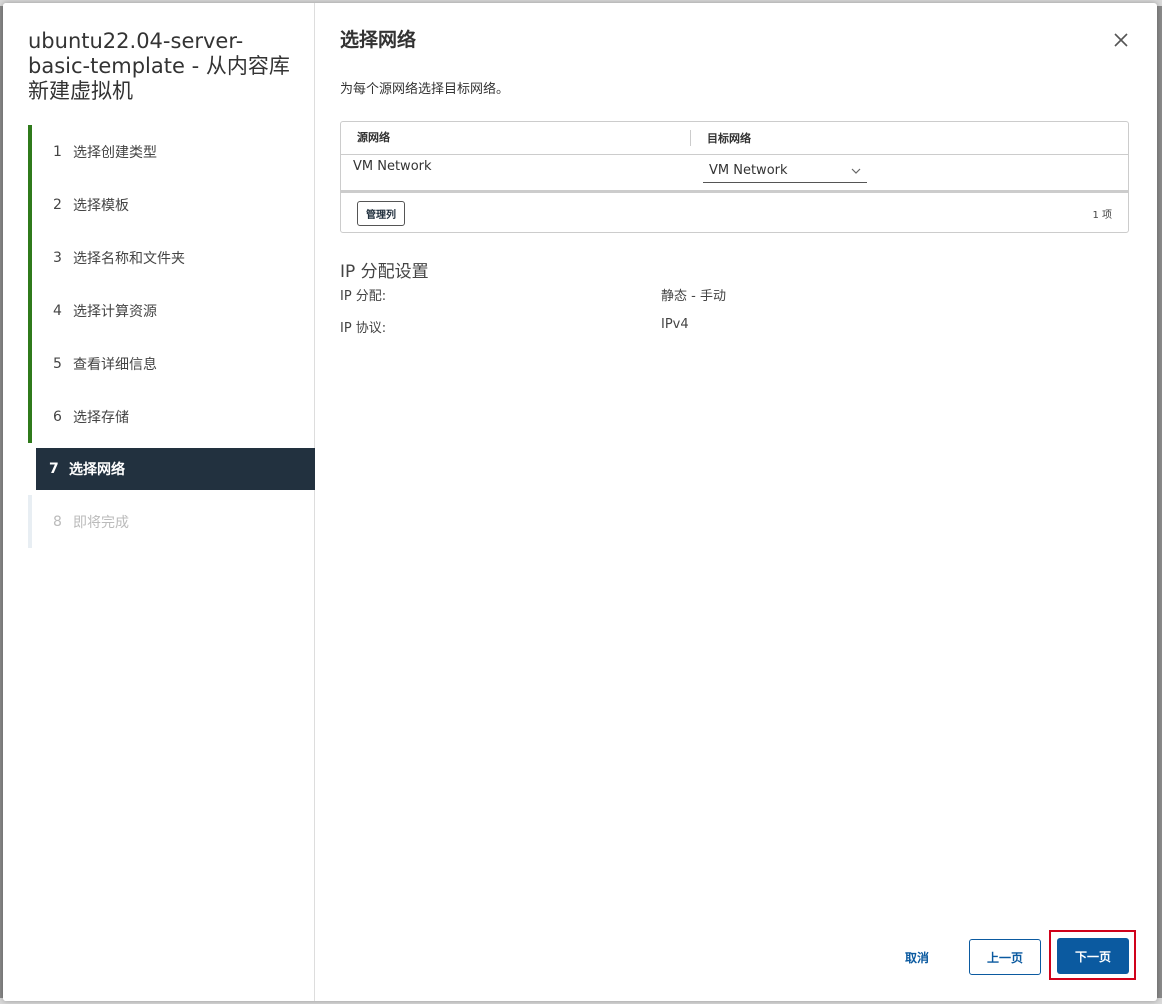  Describe the element at coordinates (57, 310) in the screenshot. I see `step-number: 4` at that location.